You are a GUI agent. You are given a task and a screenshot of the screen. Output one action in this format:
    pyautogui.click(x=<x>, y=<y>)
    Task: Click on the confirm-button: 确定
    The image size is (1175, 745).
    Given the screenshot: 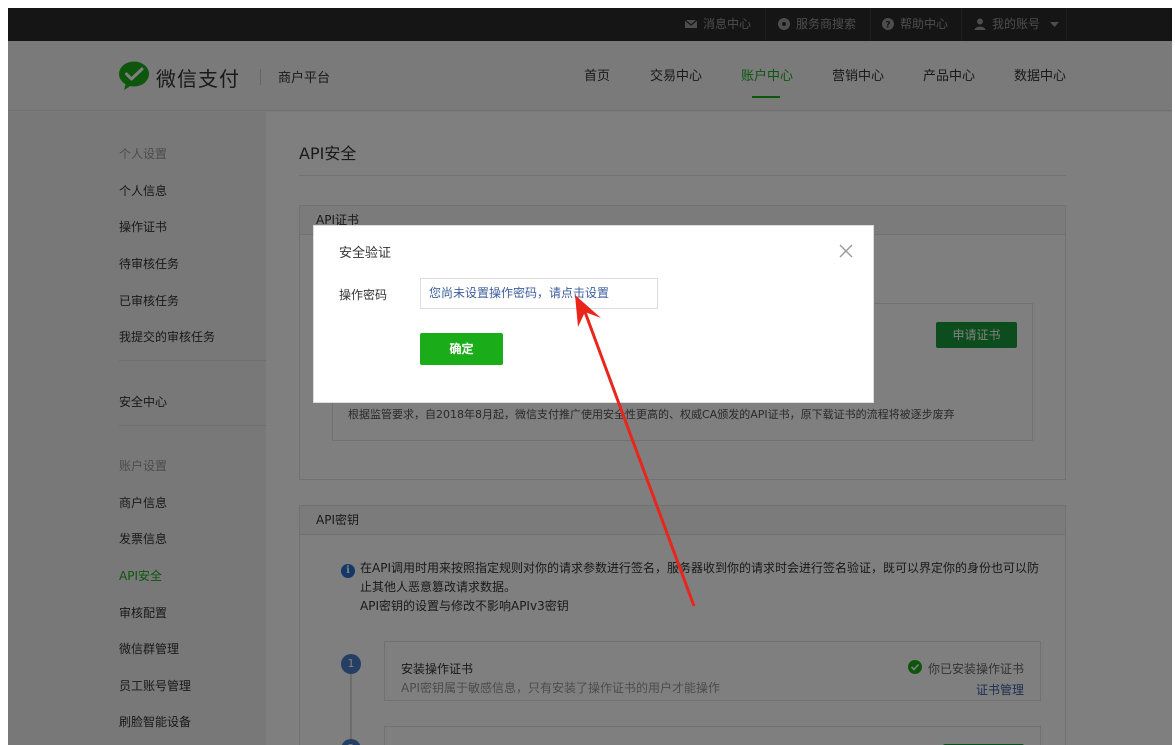 What is the action you would take?
    pyautogui.click(x=461, y=349)
    